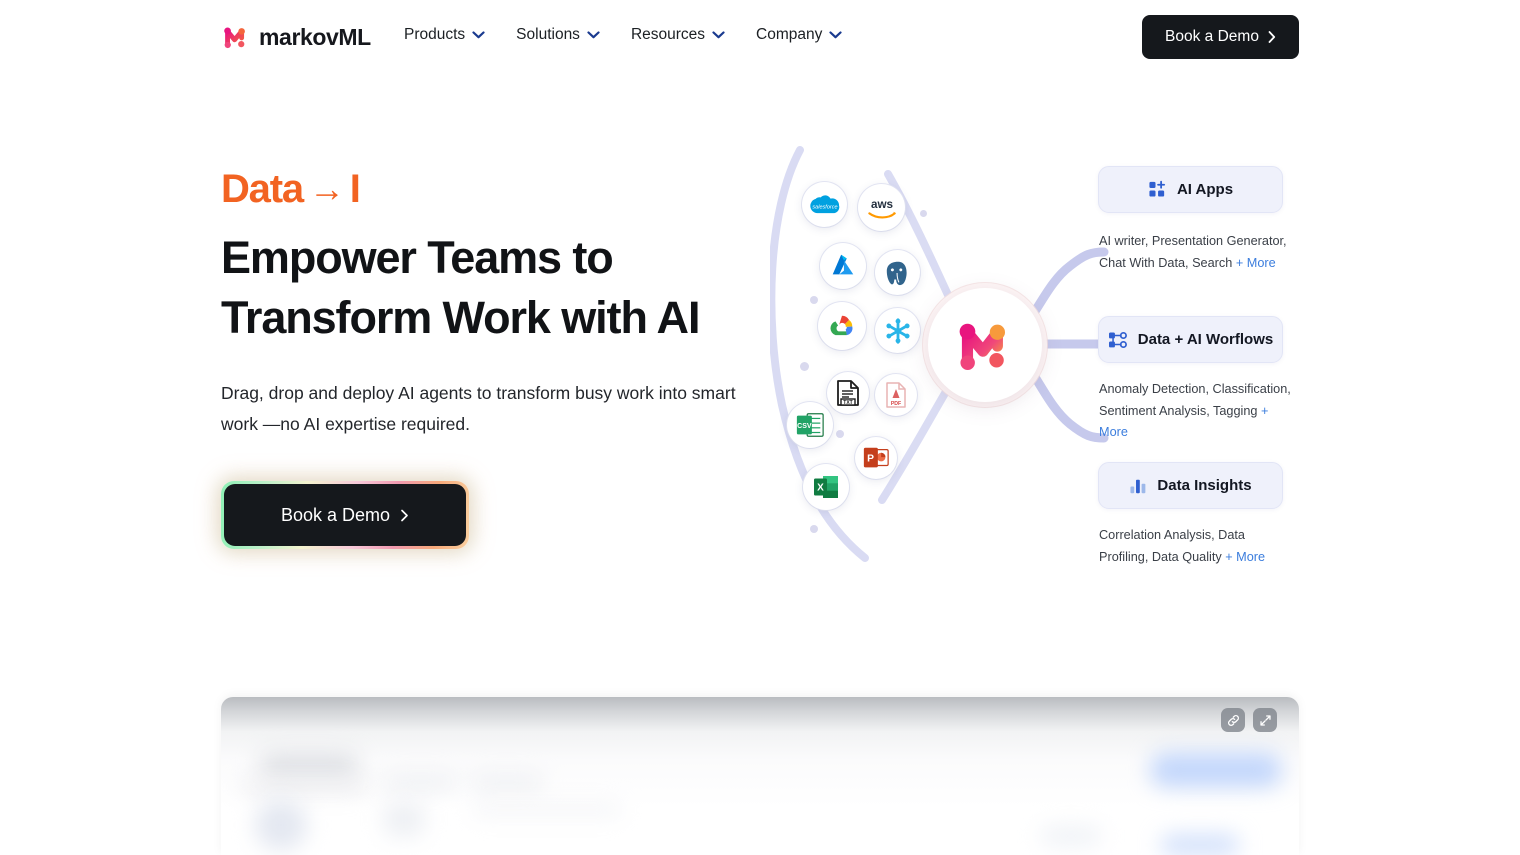  I want to click on nav-item-company: Company, so click(799, 35).